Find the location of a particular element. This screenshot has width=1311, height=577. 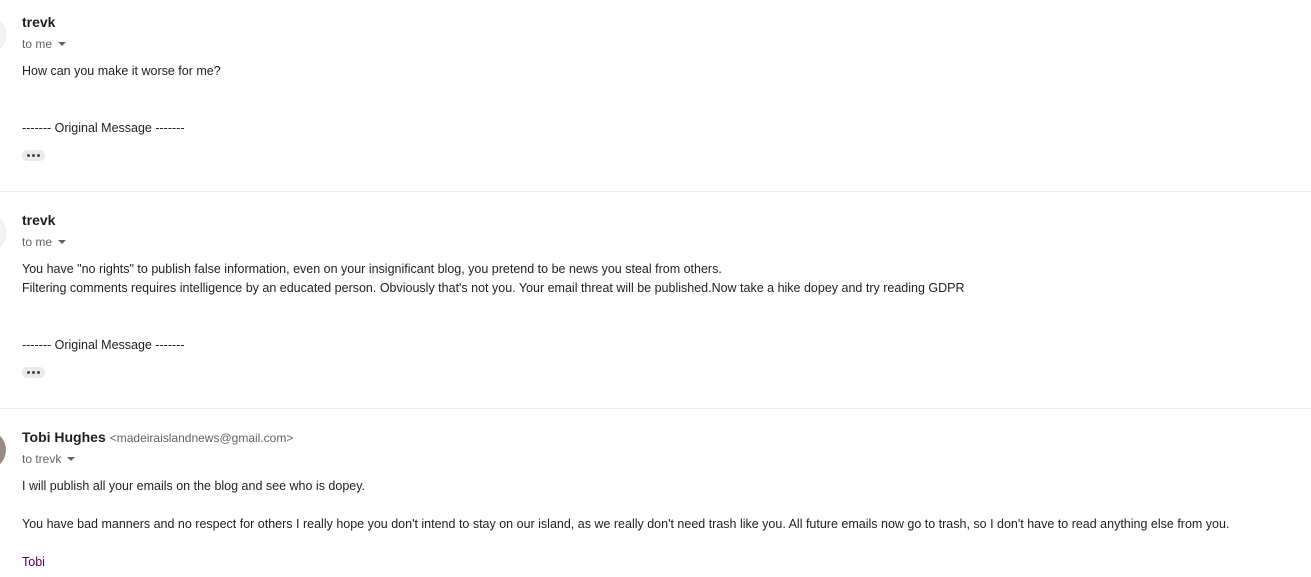

recipient-details: to trevk is located at coordinates (49, 459).